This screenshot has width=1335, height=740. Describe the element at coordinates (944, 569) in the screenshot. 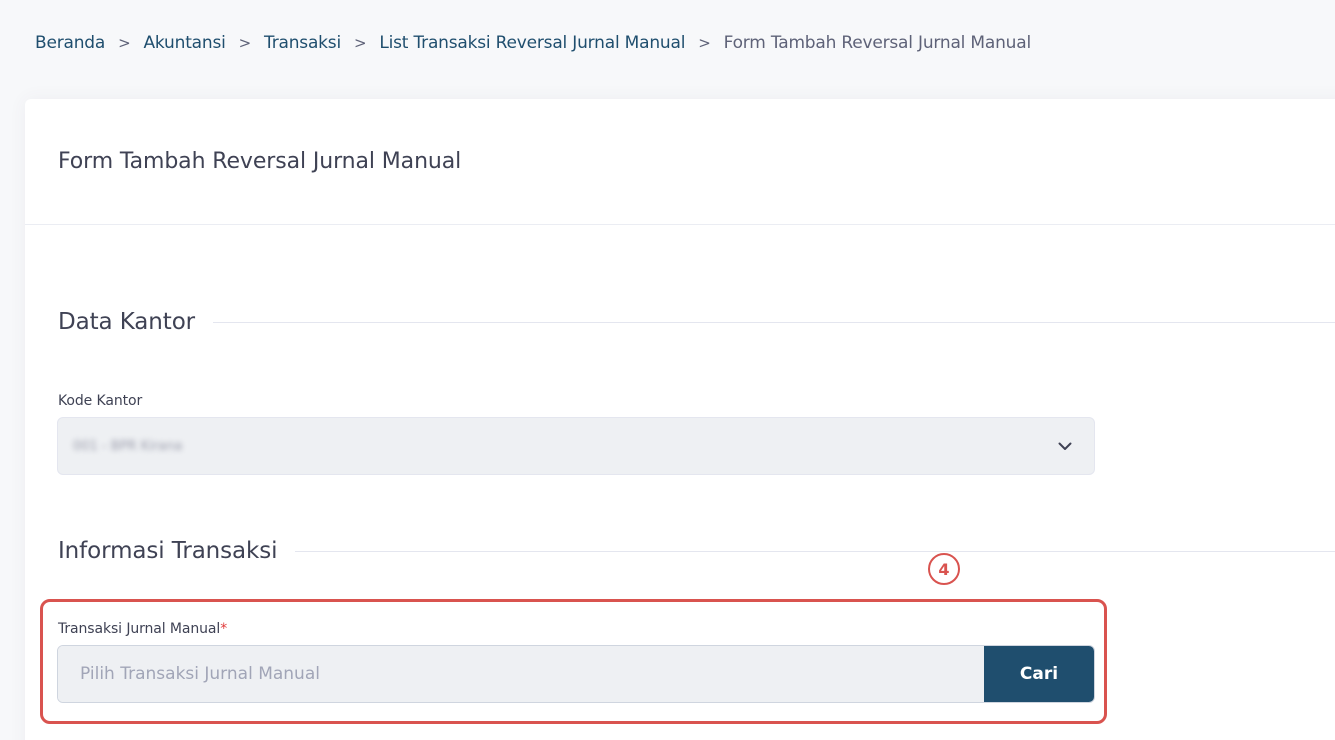

I see `step-number-badge: 4` at that location.